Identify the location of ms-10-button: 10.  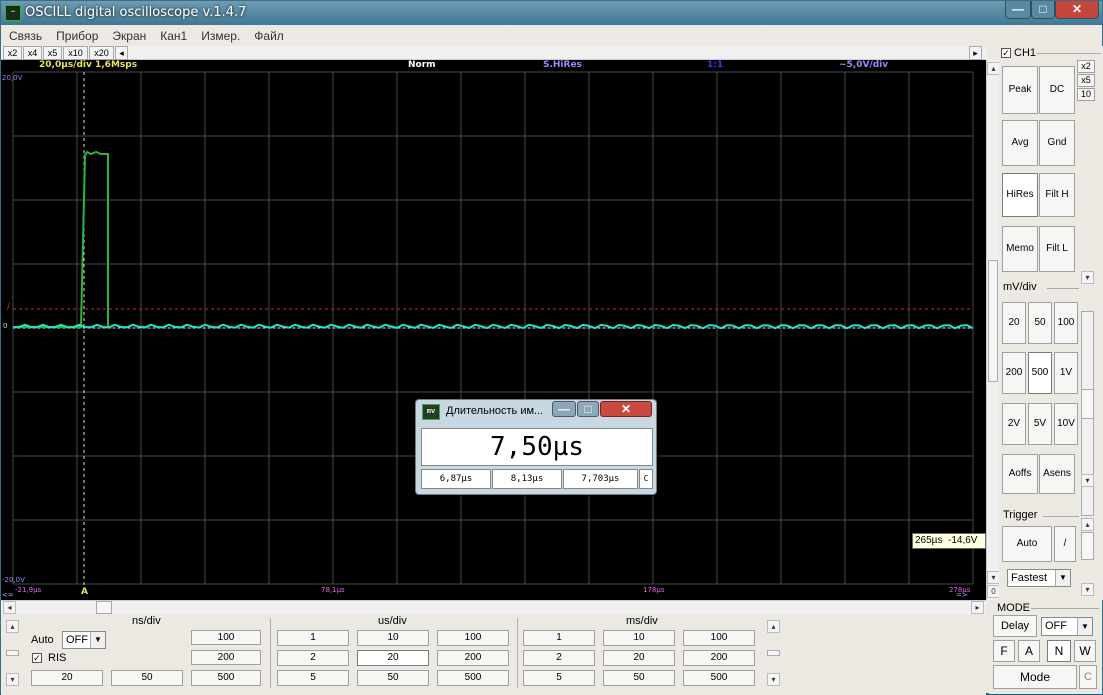
(639, 638).